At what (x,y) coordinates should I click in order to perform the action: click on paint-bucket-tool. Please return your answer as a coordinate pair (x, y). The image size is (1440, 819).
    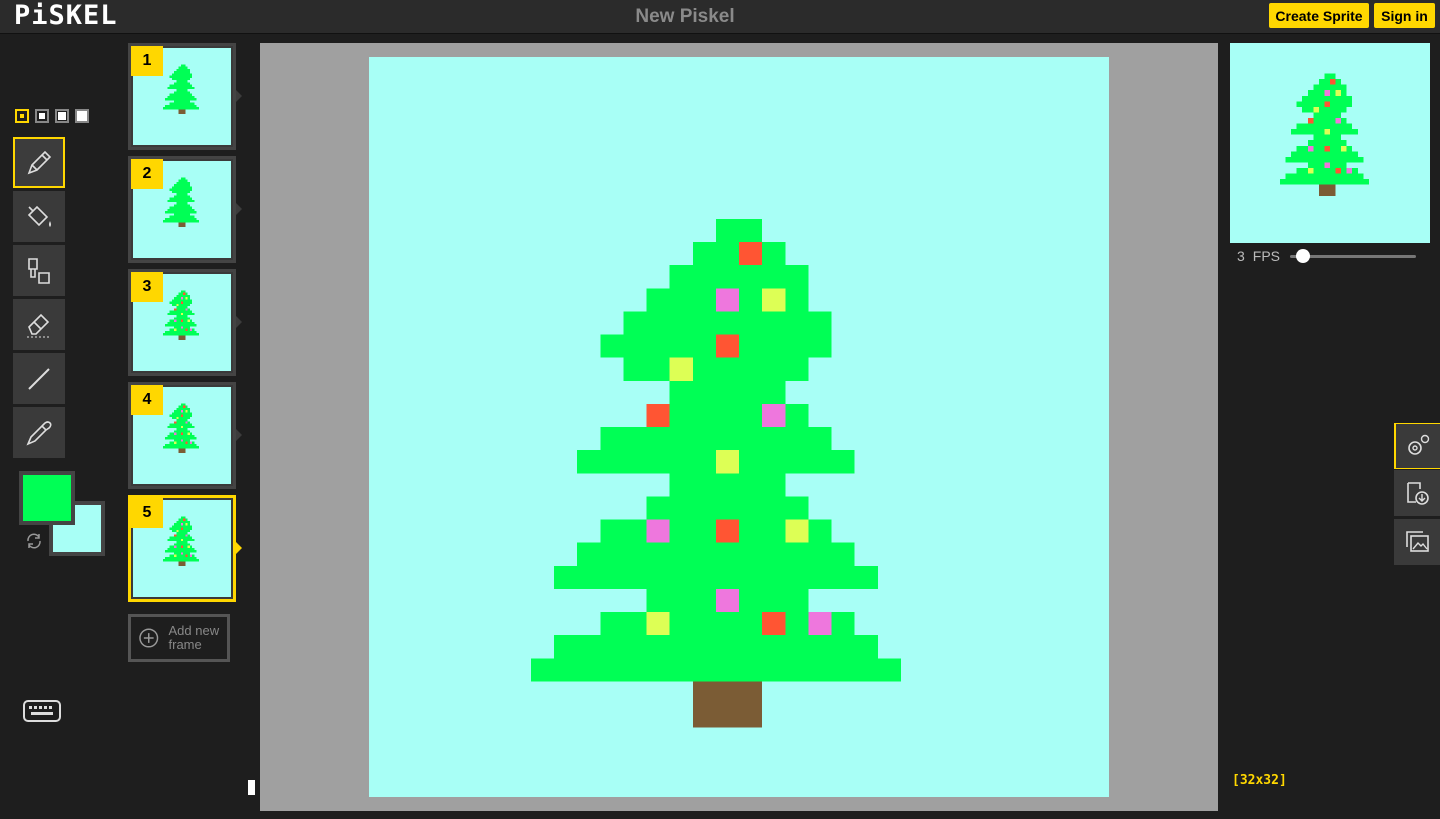
    Looking at the image, I should click on (39, 216).